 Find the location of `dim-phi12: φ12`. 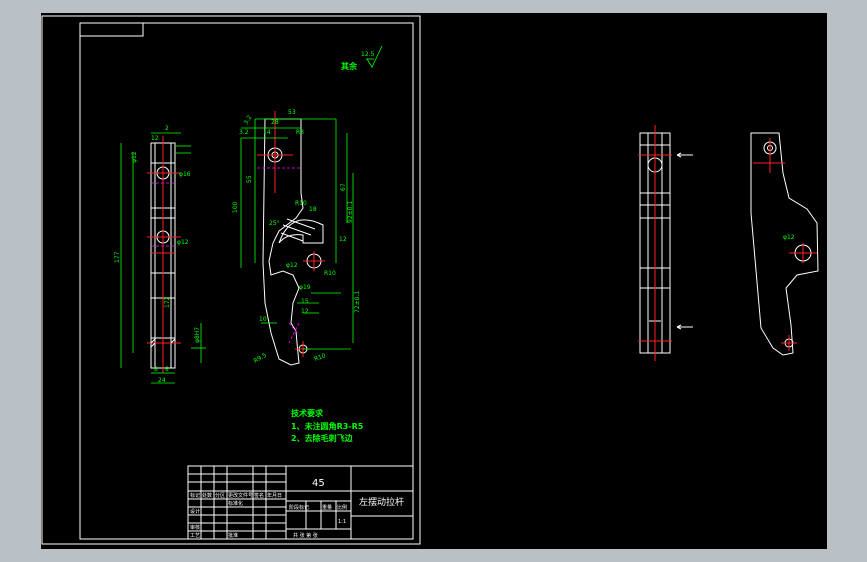

dim-phi12: φ12 is located at coordinates (292, 265).